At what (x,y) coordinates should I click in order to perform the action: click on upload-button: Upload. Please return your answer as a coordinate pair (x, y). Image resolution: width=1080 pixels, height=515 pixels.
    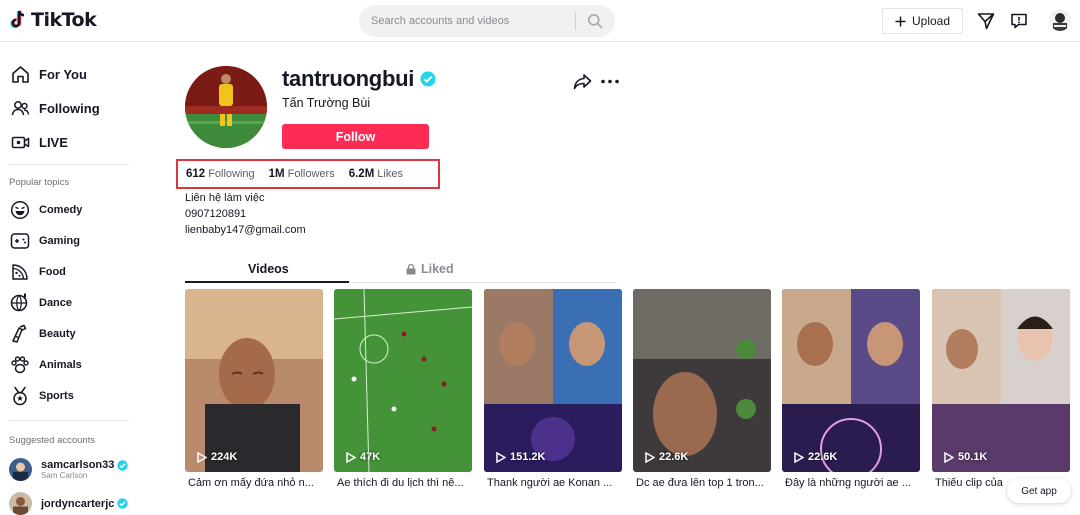
    Looking at the image, I should click on (922, 21).